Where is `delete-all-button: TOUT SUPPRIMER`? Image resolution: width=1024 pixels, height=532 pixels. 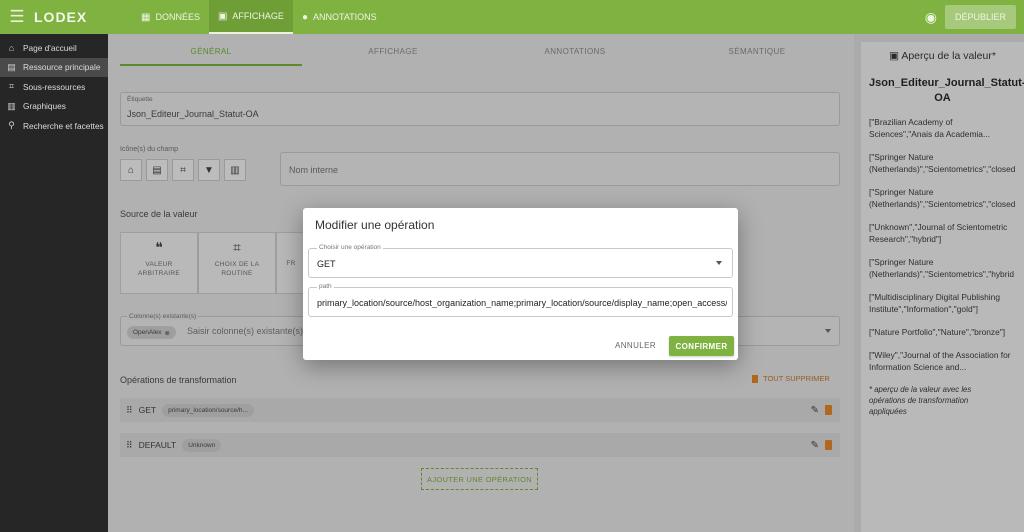 delete-all-button: TOUT SUPPRIMER is located at coordinates (791, 378).